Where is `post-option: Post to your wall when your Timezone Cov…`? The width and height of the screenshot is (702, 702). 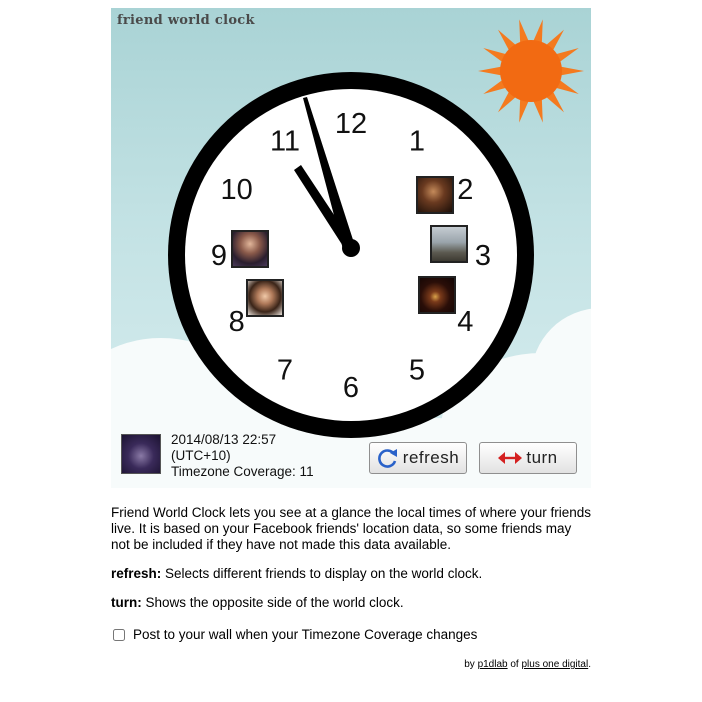 post-option: Post to your wall when your Timezone Cov… is located at coordinates (295, 634).